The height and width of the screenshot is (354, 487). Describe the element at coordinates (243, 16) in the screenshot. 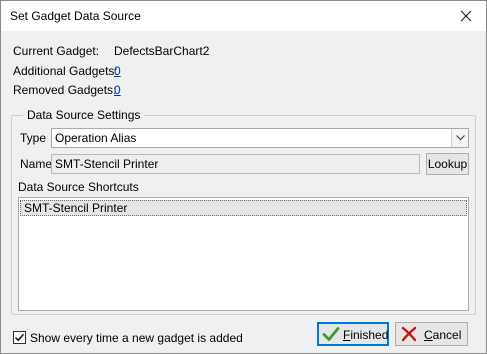

I see `title-bar: Set Gadget Data Source` at that location.